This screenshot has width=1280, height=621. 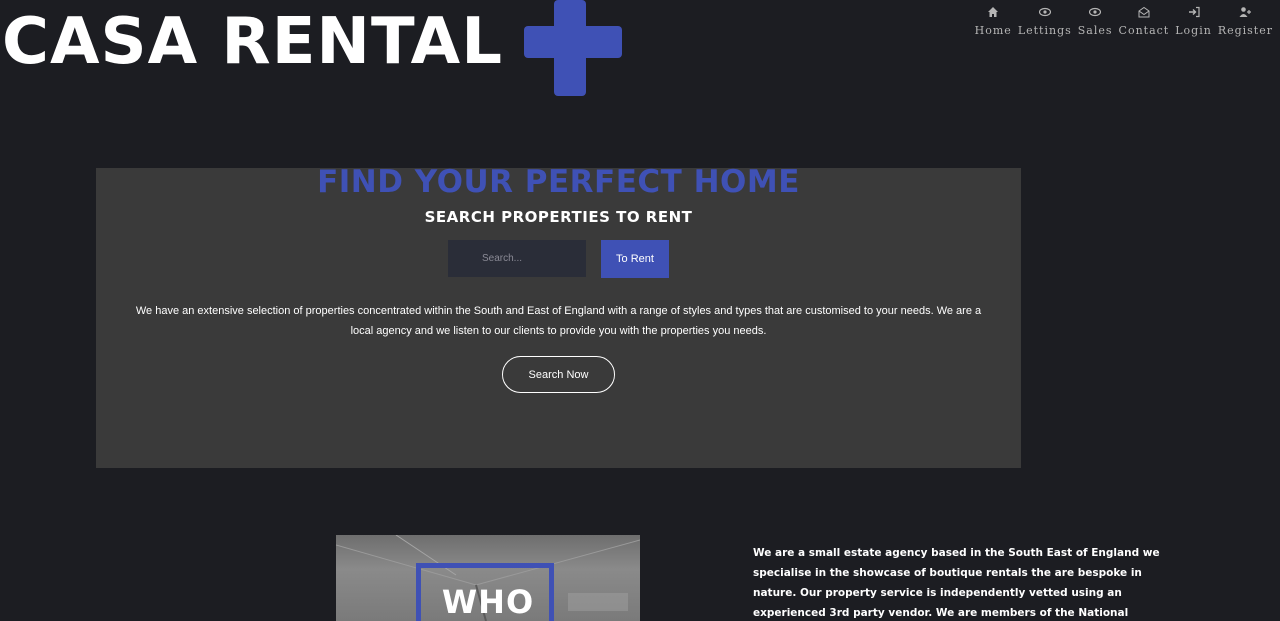 What do you see at coordinates (1095, 30) in the screenshot?
I see `nav-label: Sales` at bounding box center [1095, 30].